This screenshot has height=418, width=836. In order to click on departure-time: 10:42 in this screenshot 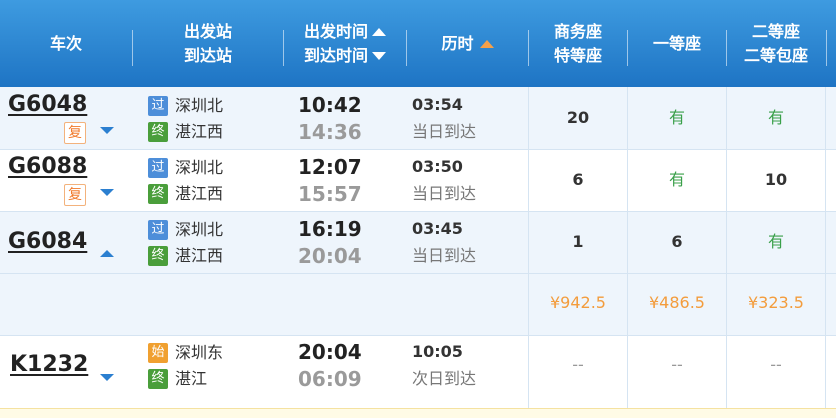, I will do `click(330, 105)`.